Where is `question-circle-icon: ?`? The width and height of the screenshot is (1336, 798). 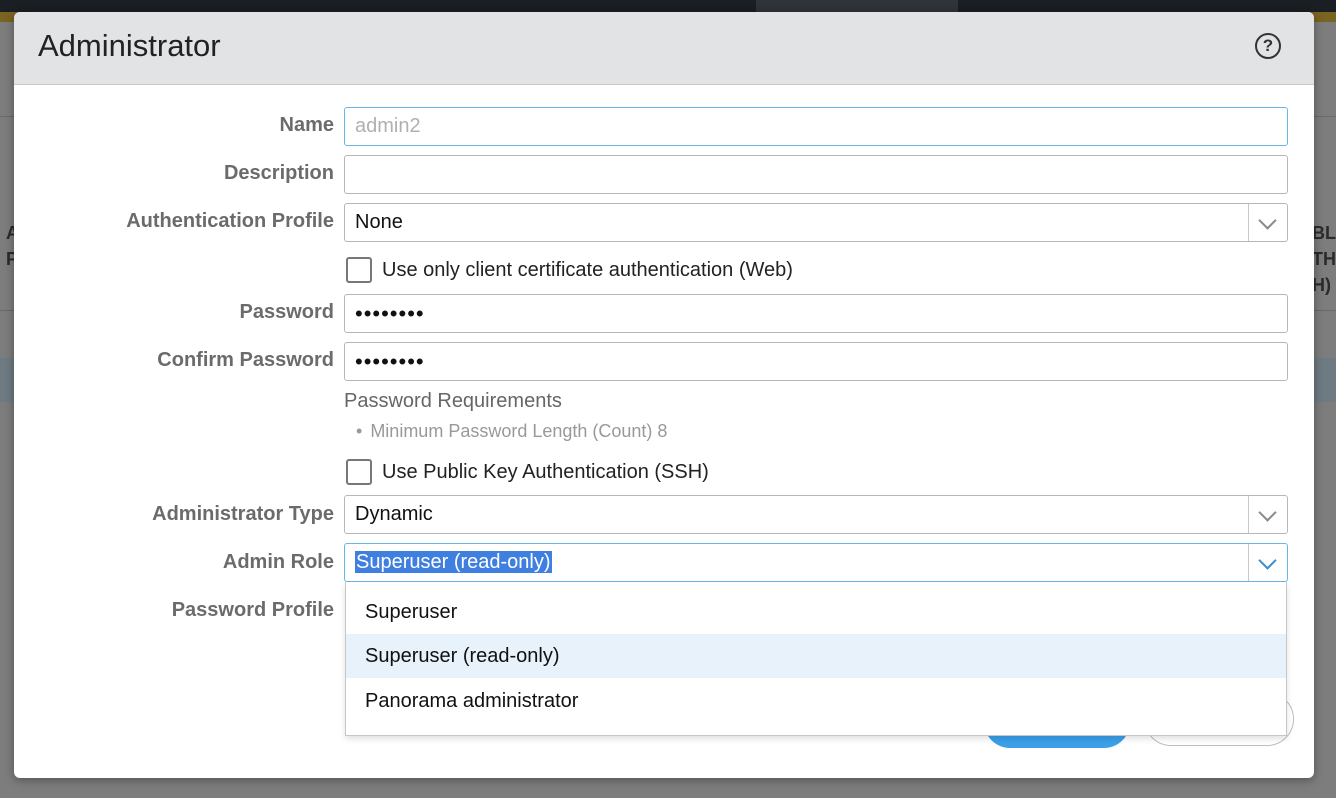
question-circle-icon: ? is located at coordinates (1268, 46).